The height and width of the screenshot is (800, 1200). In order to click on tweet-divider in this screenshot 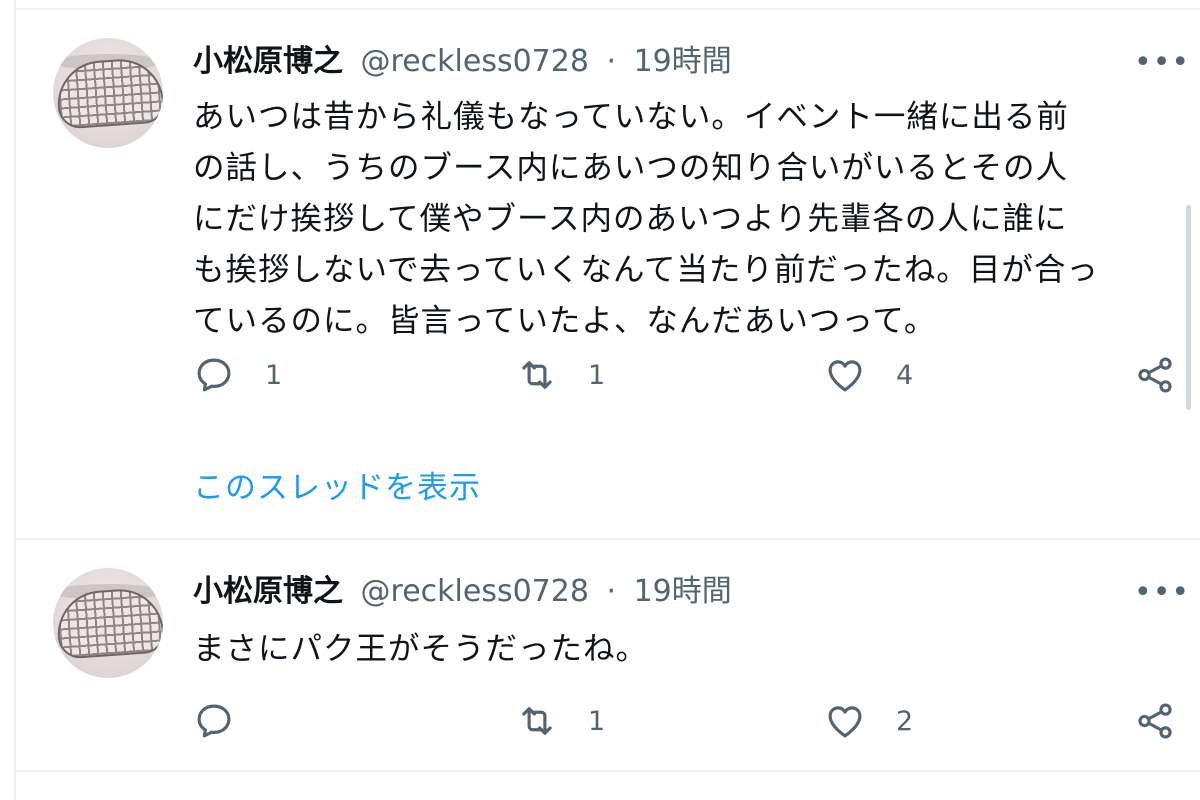, I will do `click(607, 771)`.